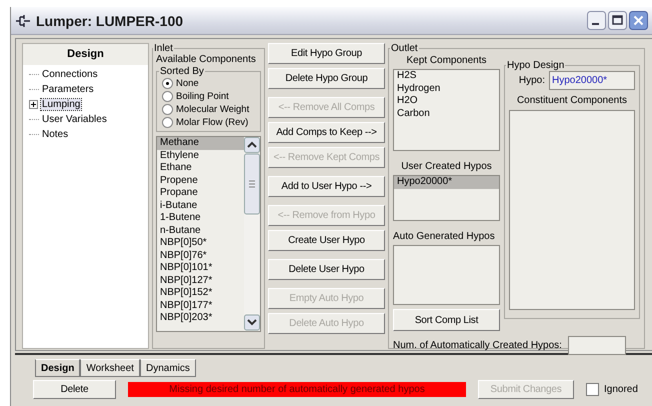 This screenshot has height=406, width=652. What do you see at coordinates (446, 88) in the screenshot?
I see `list-item: Hydrogen` at bounding box center [446, 88].